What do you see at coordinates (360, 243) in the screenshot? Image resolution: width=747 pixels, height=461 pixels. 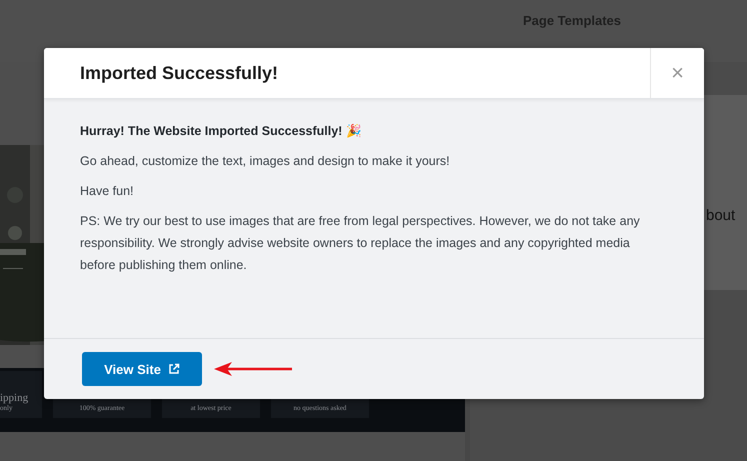 I see `dialog-text: PS: We try our best to use images that are free from legal perspectives. However, we do not take any responsibility. We strongly advise website owners to replace the images and any copyrighted media before publishing them online.` at bounding box center [360, 243].